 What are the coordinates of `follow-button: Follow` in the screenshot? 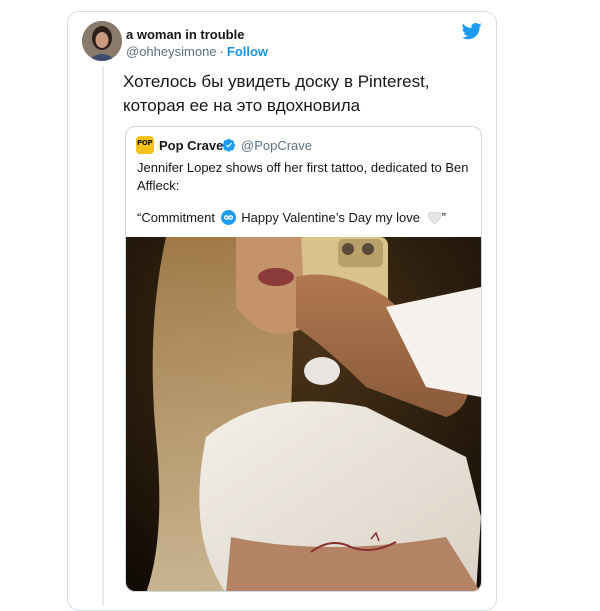 It's located at (247, 51).